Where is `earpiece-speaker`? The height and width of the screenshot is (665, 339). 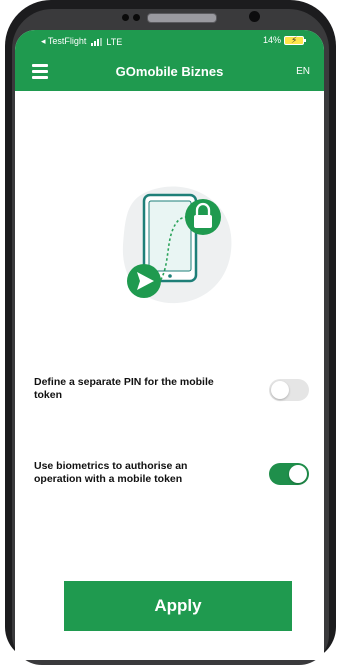 earpiece-speaker is located at coordinates (182, 18).